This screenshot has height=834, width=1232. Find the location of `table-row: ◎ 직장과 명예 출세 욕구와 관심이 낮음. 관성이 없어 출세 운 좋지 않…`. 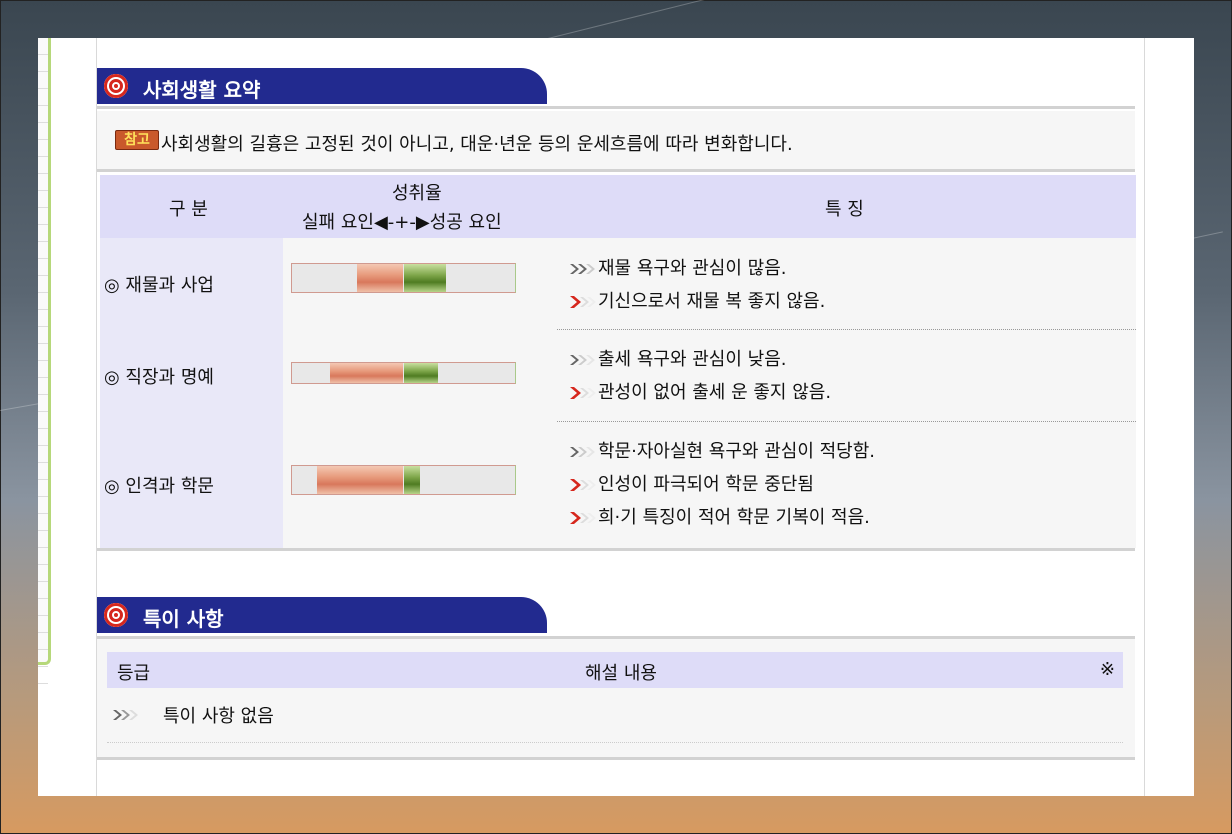

table-row: ◎ 직장과 명예 출세 욕구와 관심이 낮음. 관성이 없어 출세 운 좋지 않… is located at coordinates (618, 376).